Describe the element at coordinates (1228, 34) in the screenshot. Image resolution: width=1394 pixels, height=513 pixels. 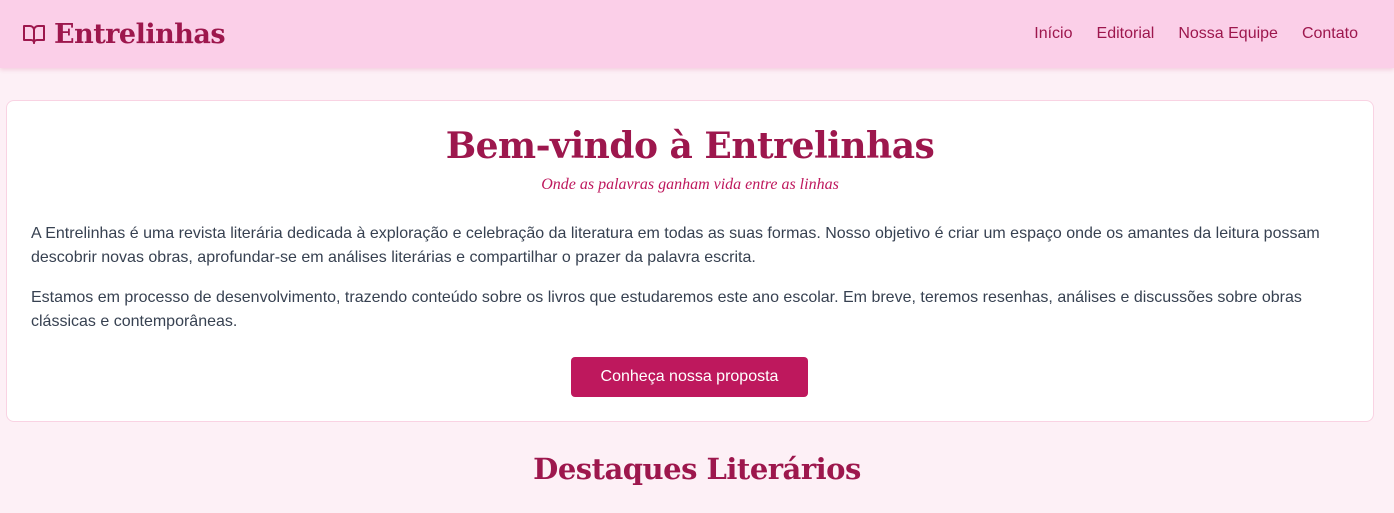
I see `nav-link-nossa-equipe: Nossa Equipe` at that location.